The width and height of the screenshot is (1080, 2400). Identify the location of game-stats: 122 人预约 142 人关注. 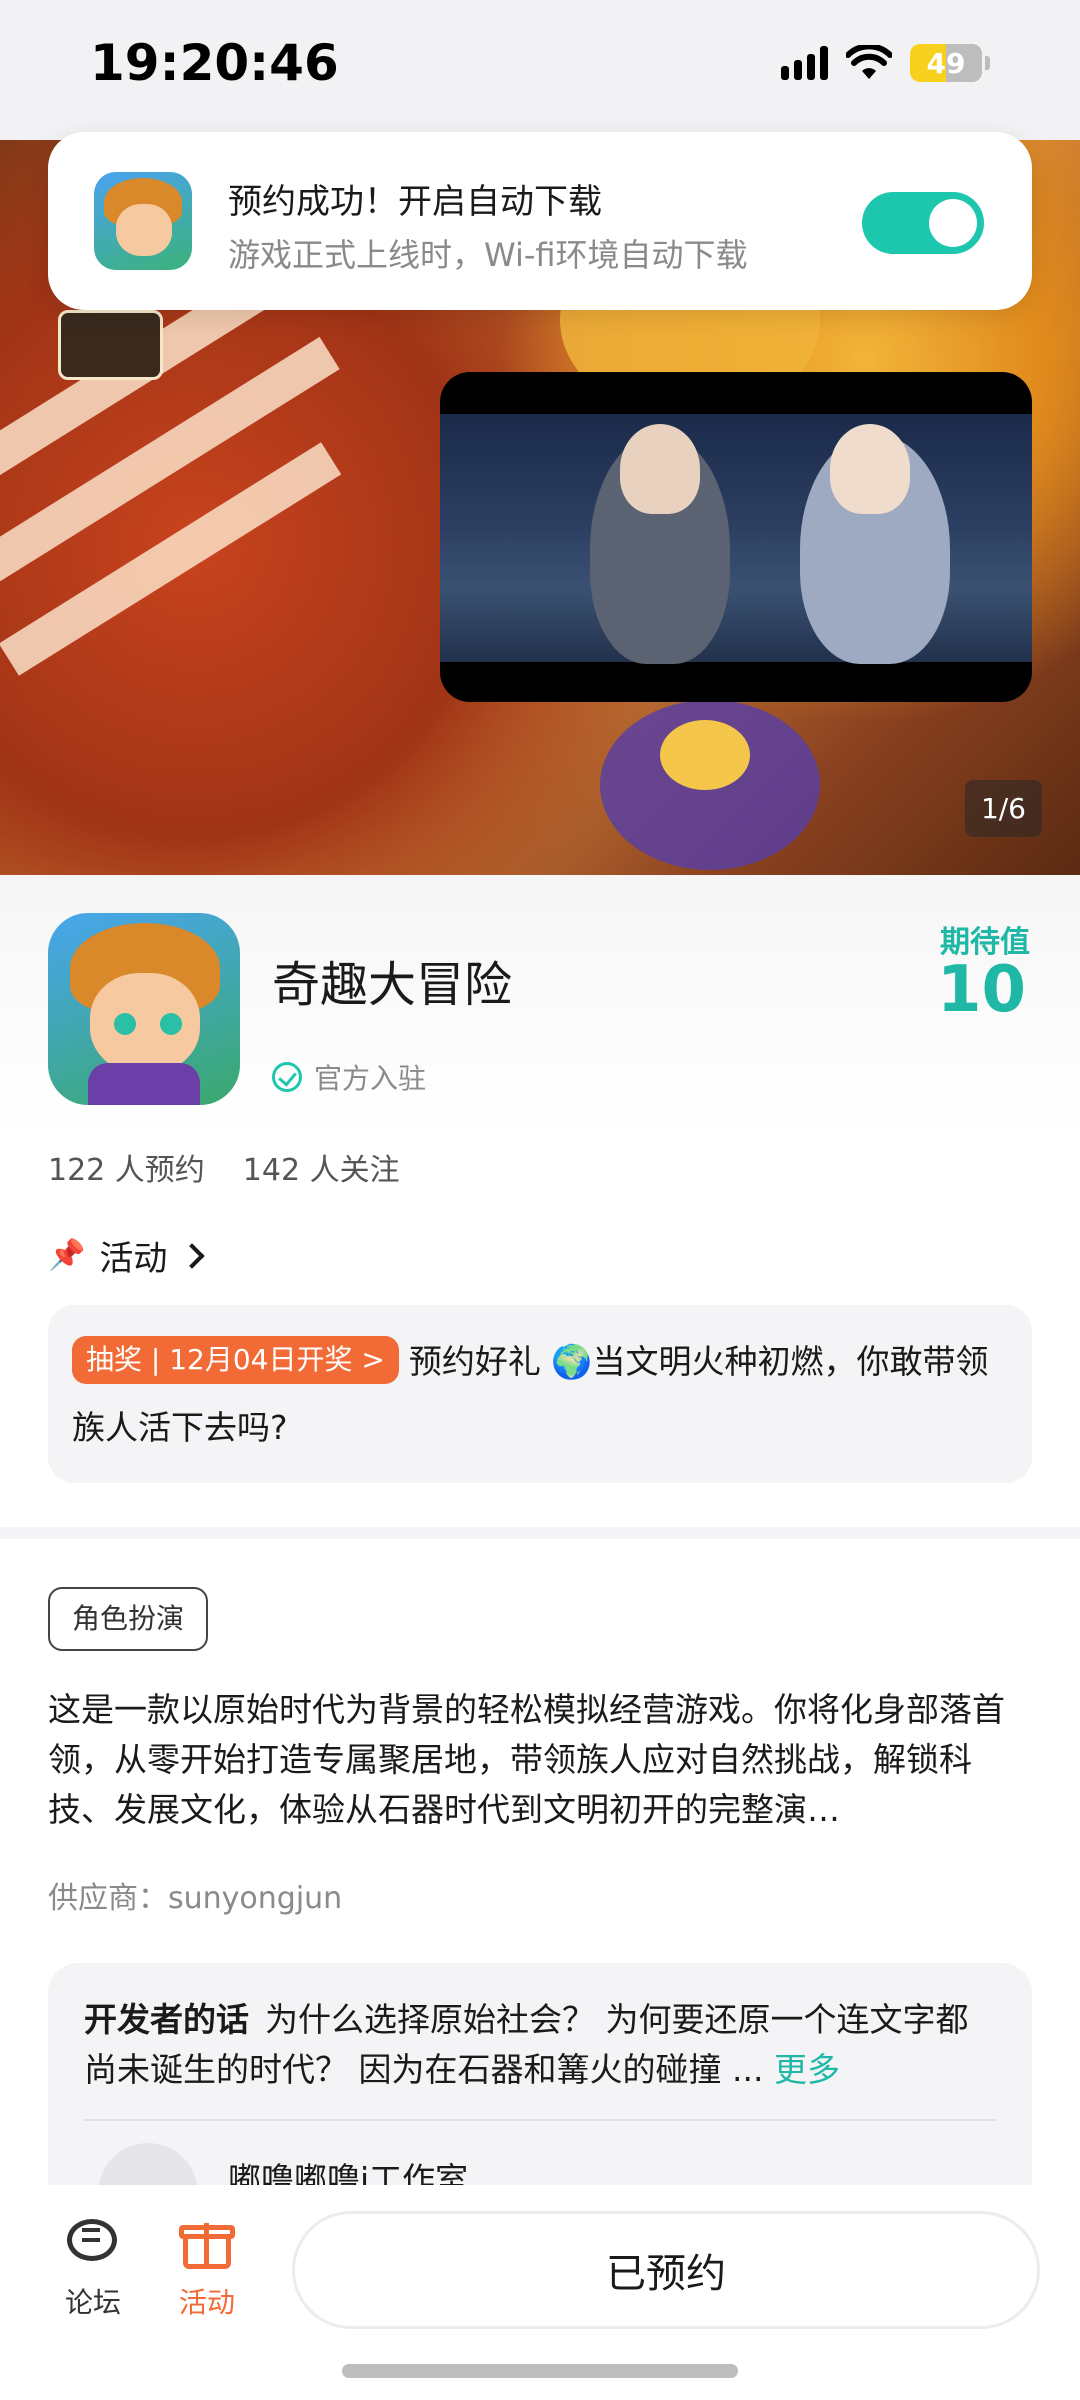
(224, 1167).